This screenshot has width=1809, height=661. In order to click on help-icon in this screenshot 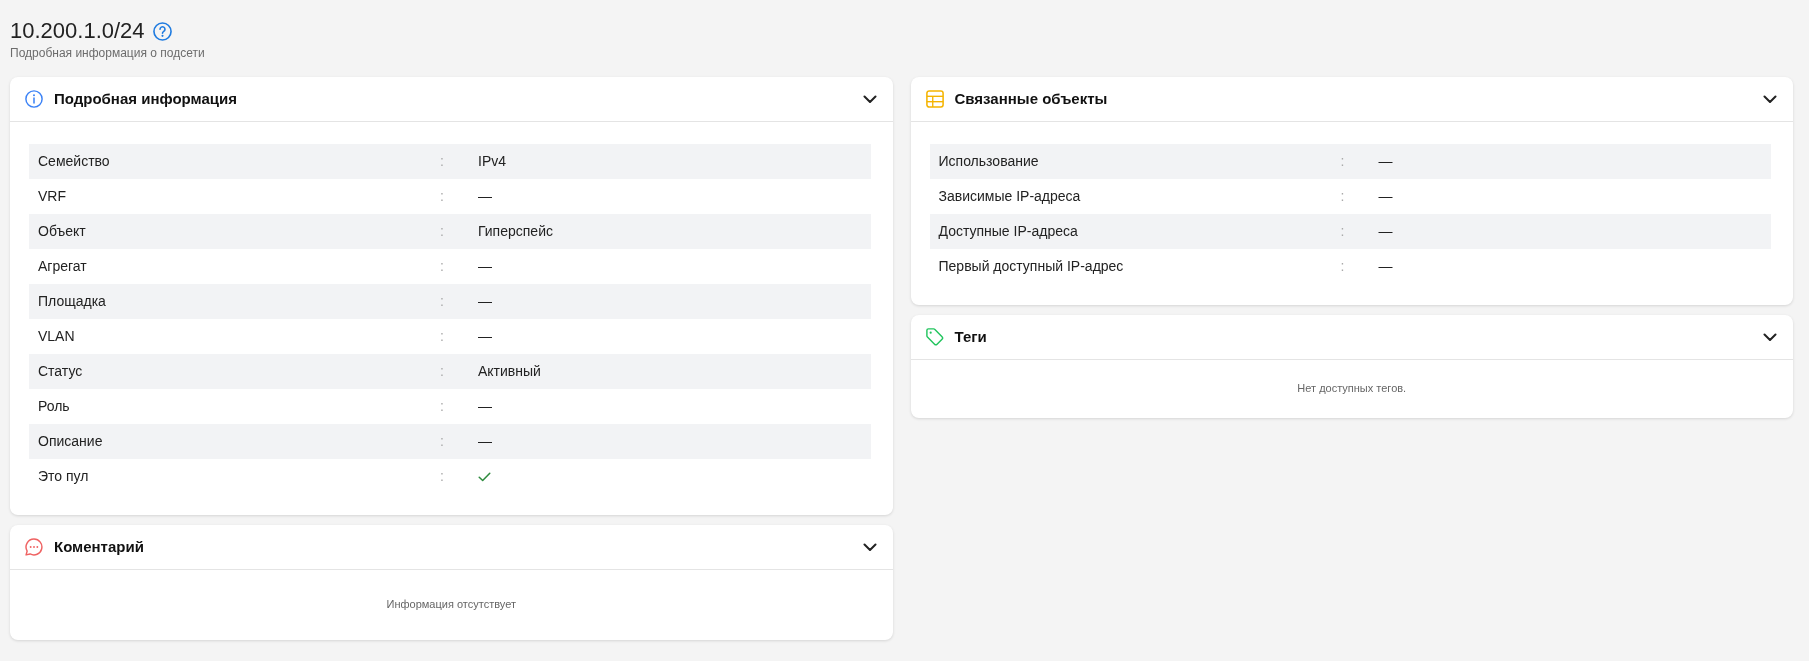, I will do `click(162, 31)`.